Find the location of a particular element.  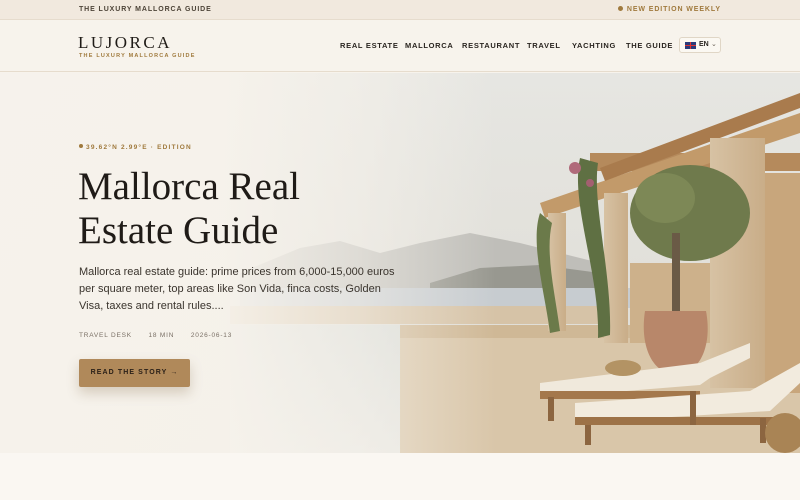

meta-date: 2026-06-13 is located at coordinates (211, 335).